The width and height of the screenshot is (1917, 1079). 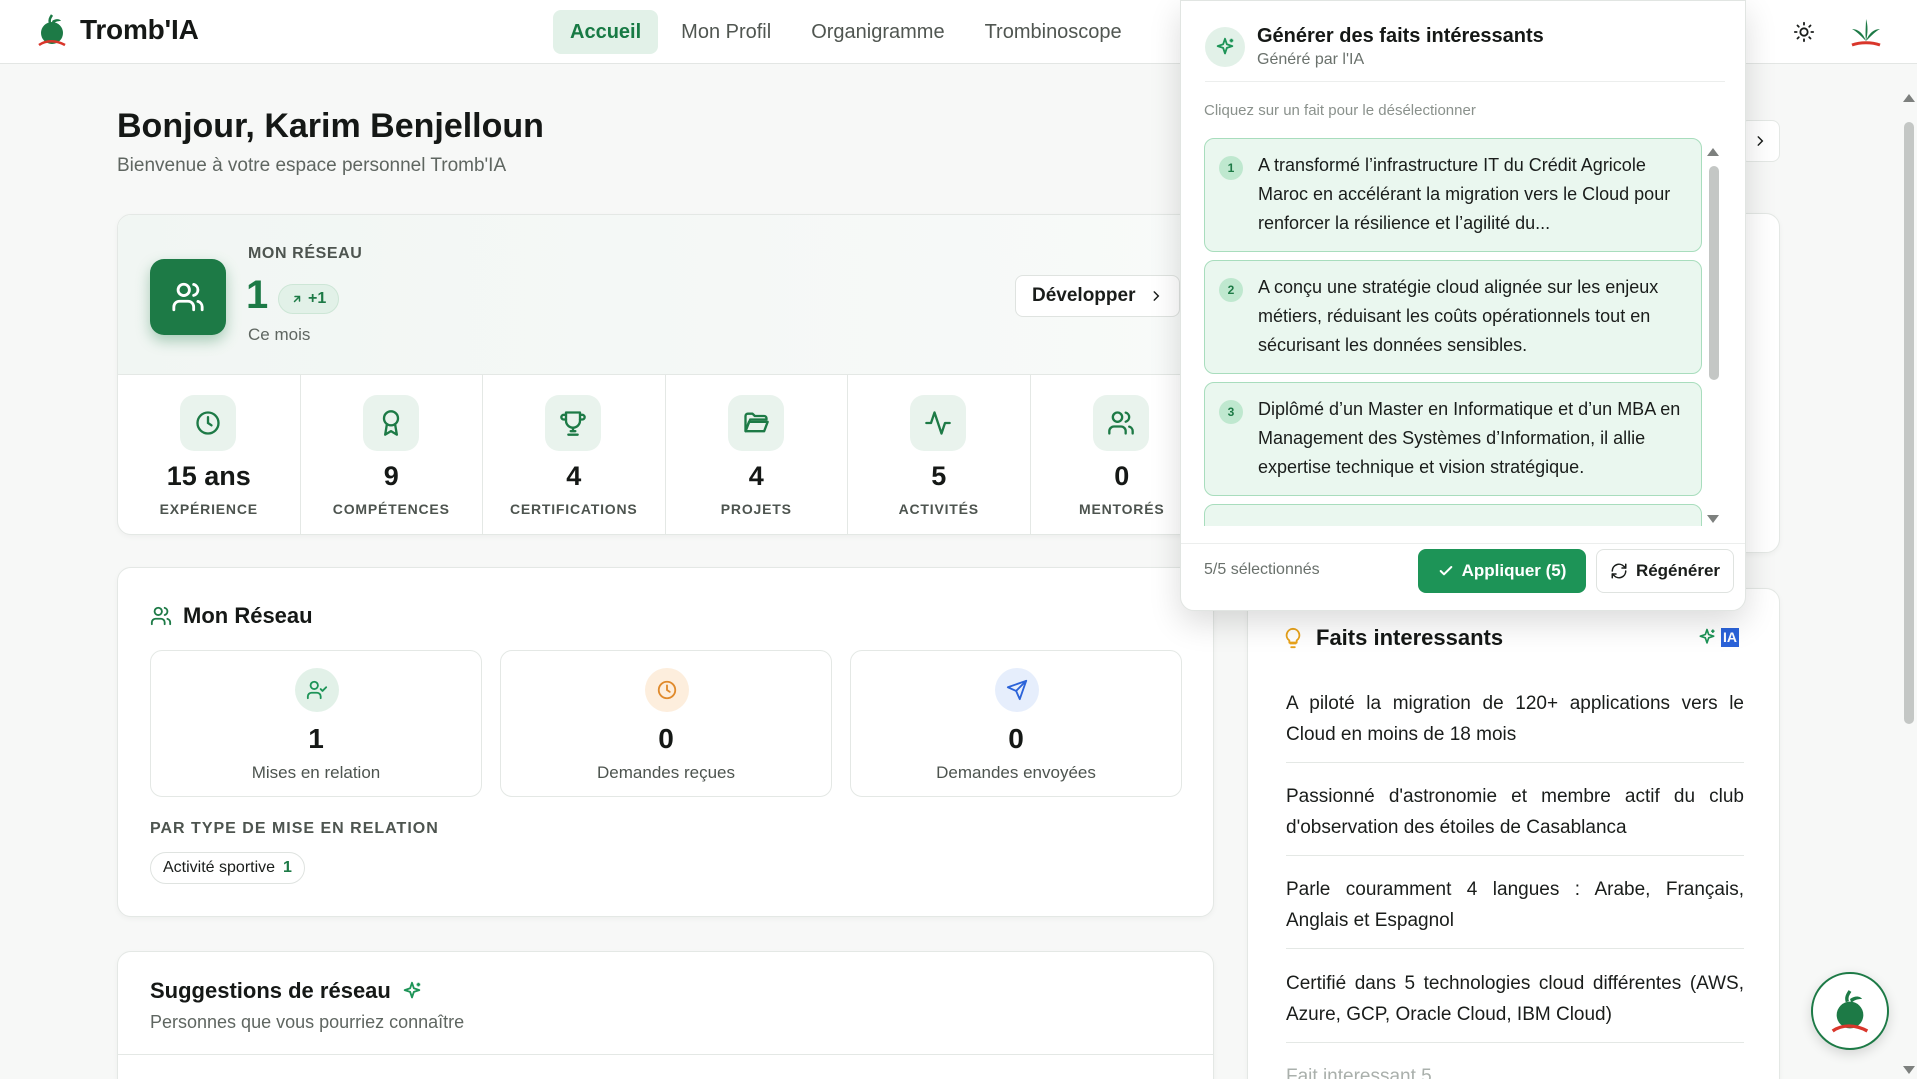 What do you see at coordinates (208, 476) in the screenshot?
I see `stat-value: 15 ans` at bounding box center [208, 476].